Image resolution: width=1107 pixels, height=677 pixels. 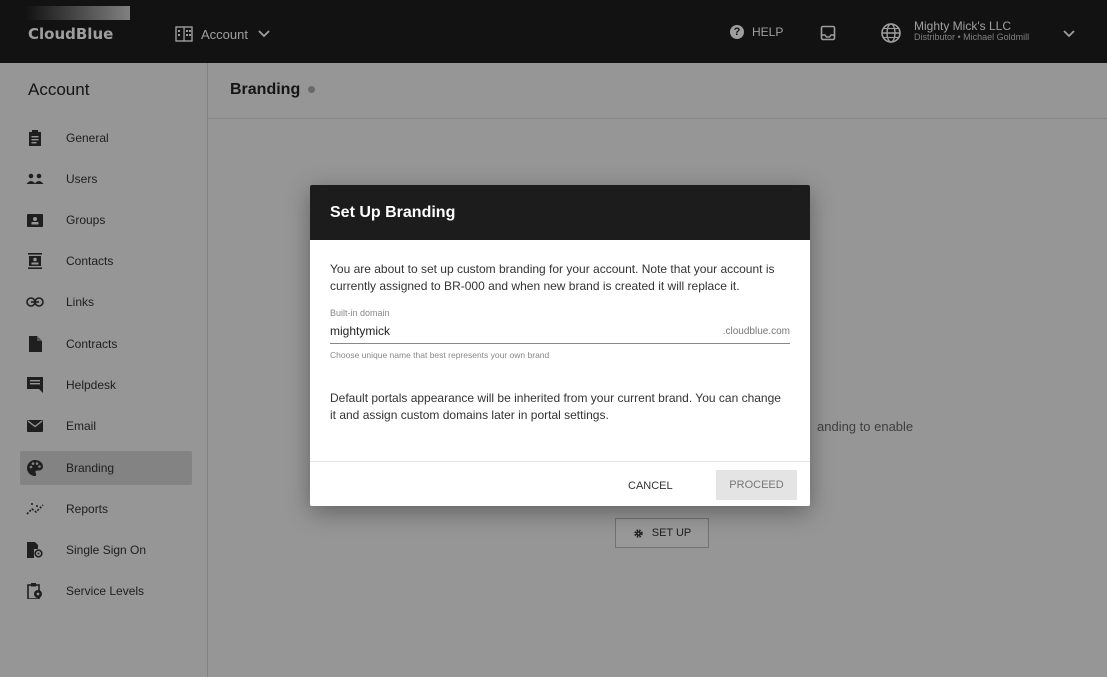 I want to click on built-in-domain-value: mightymick, so click(x=360, y=331).